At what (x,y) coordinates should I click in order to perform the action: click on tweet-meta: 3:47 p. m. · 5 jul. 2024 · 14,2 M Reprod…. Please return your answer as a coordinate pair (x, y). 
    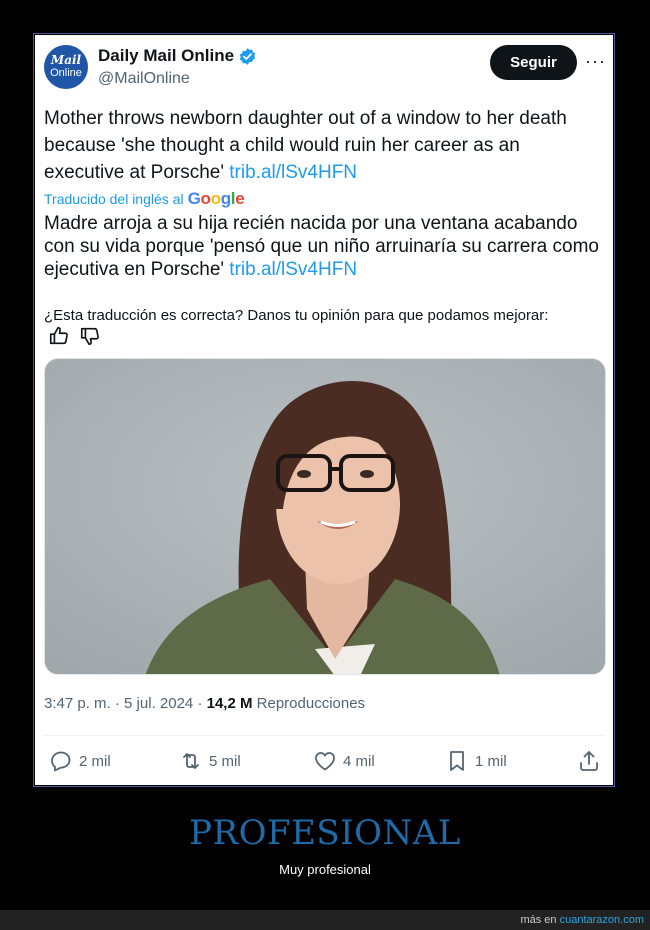
    Looking at the image, I should click on (204, 703).